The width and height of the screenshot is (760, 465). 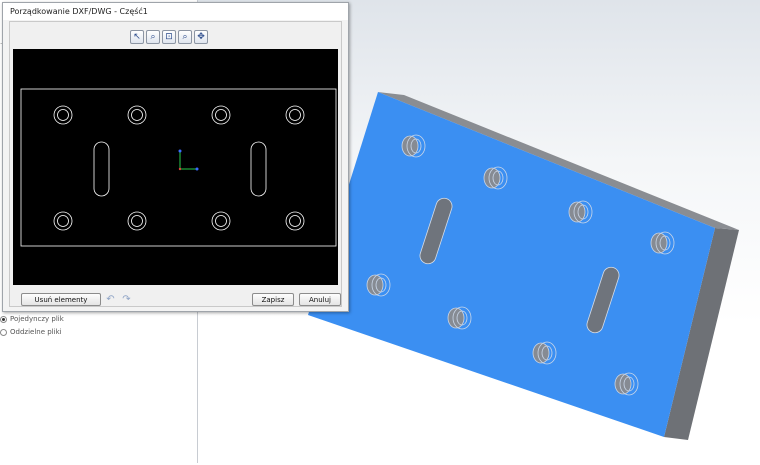 I want to click on undo-icon: ↶, so click(x=110, y=299).